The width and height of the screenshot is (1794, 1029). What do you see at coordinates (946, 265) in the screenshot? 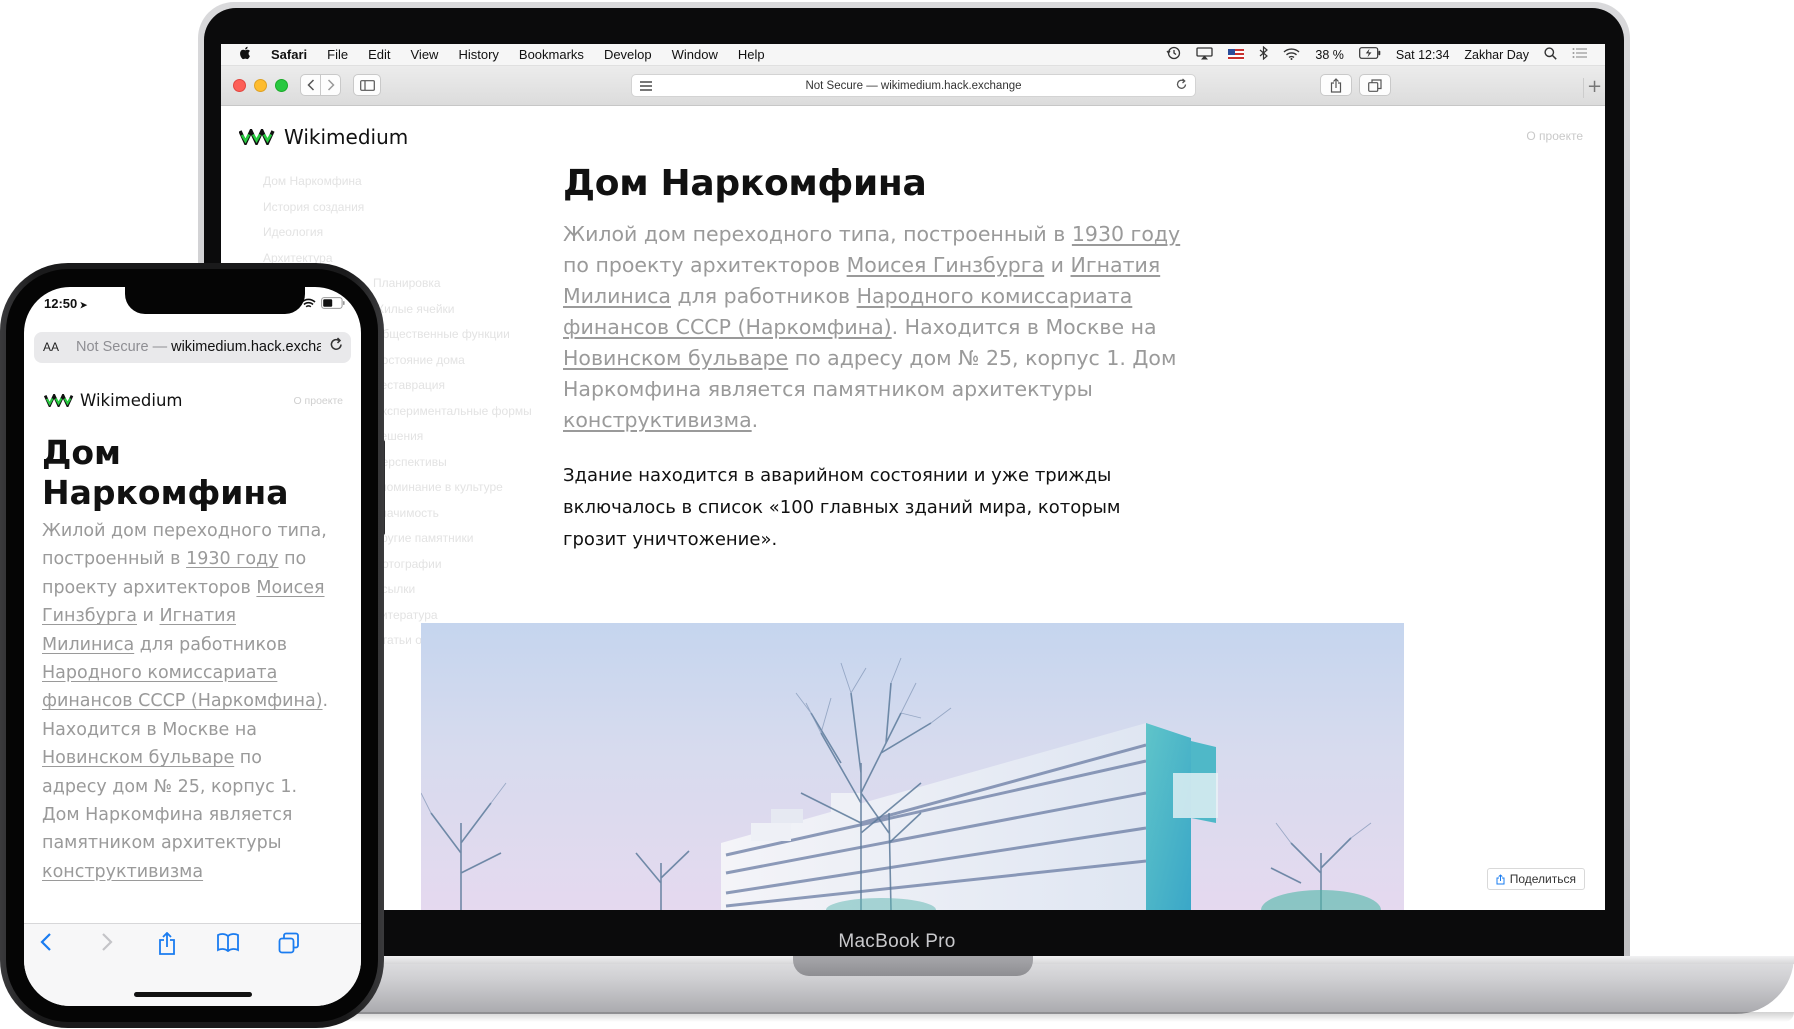
I see `link-ginzburg: Моисея Гинзбурга` at bounding box center [946, 265].